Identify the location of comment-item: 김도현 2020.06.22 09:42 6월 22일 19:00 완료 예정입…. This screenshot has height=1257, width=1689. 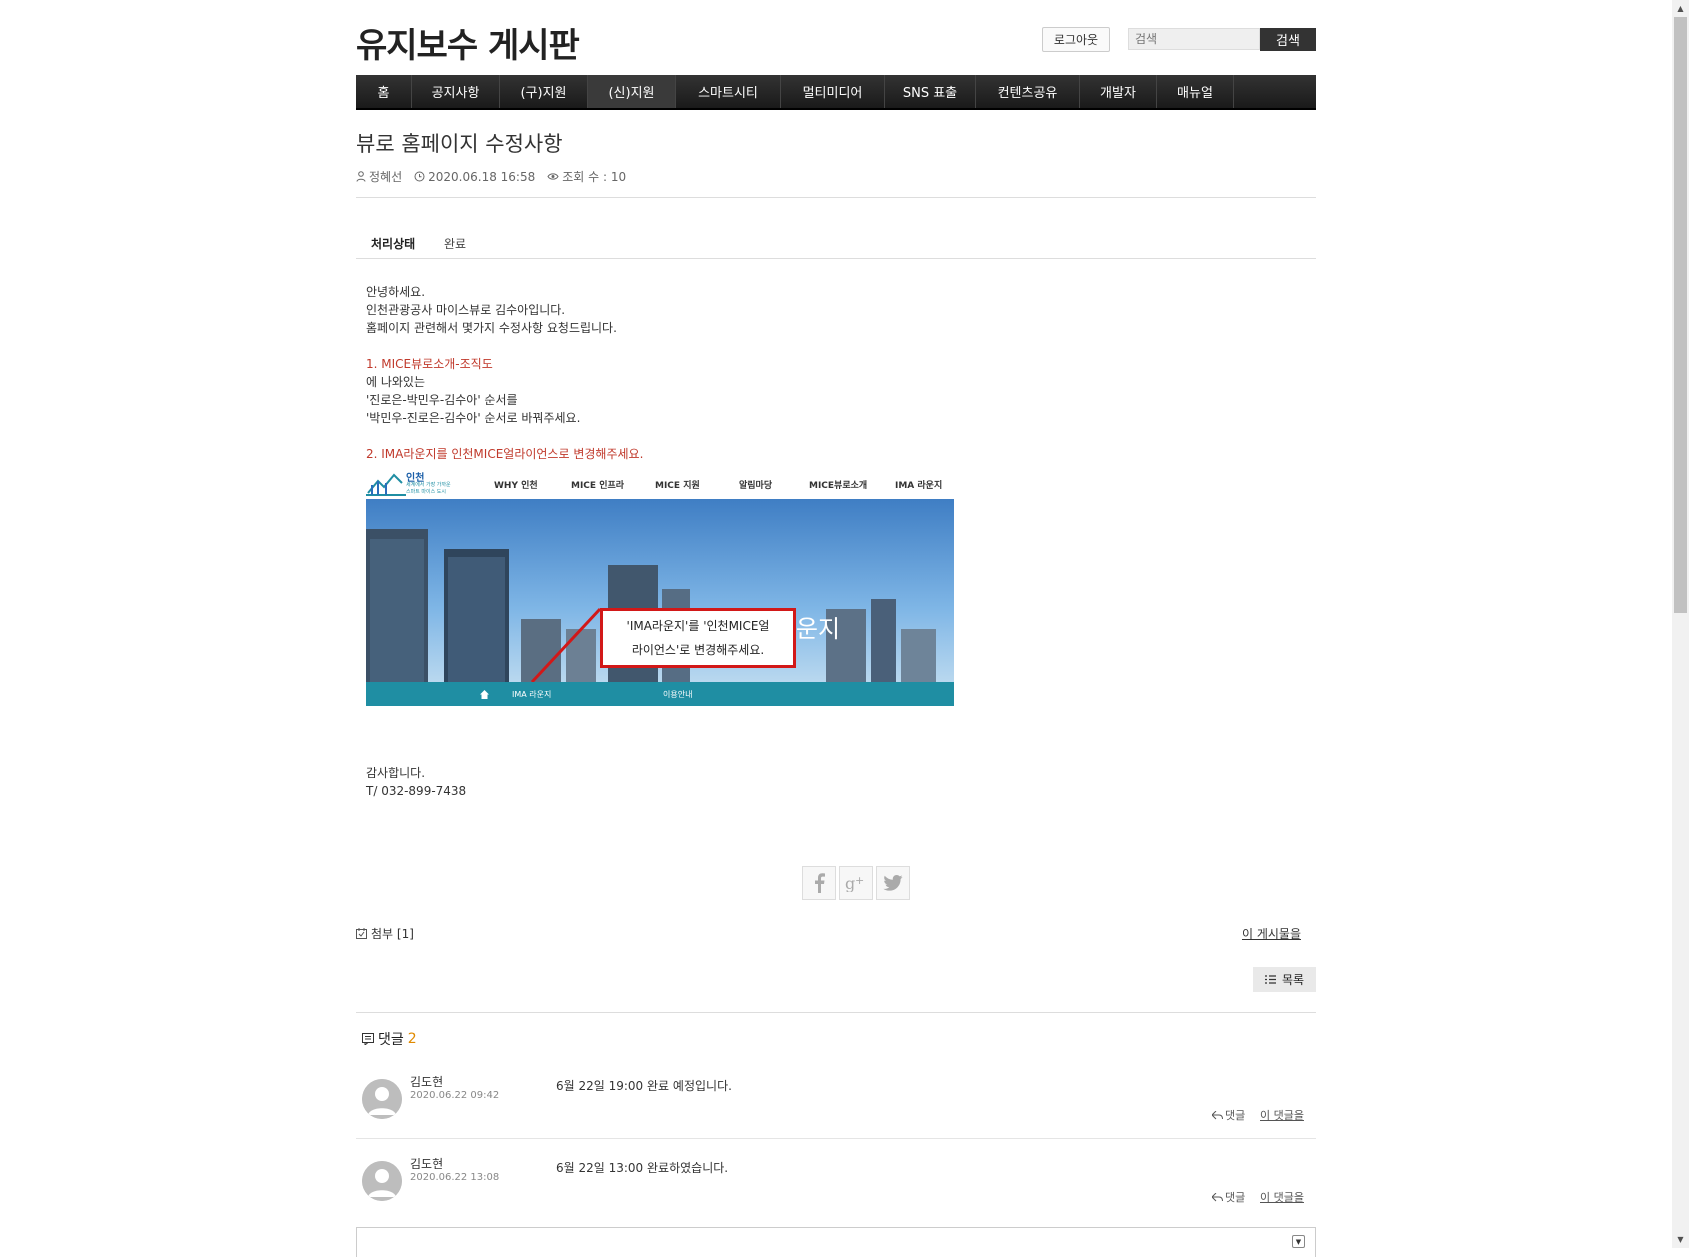
(836, 1113).